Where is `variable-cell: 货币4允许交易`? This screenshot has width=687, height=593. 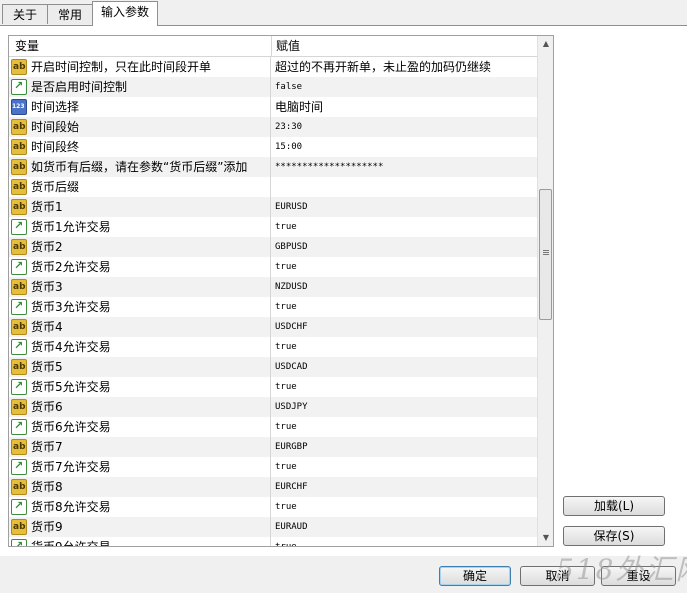 variable-cell: 货币4允许交易 is located at coordinates (140, 347).